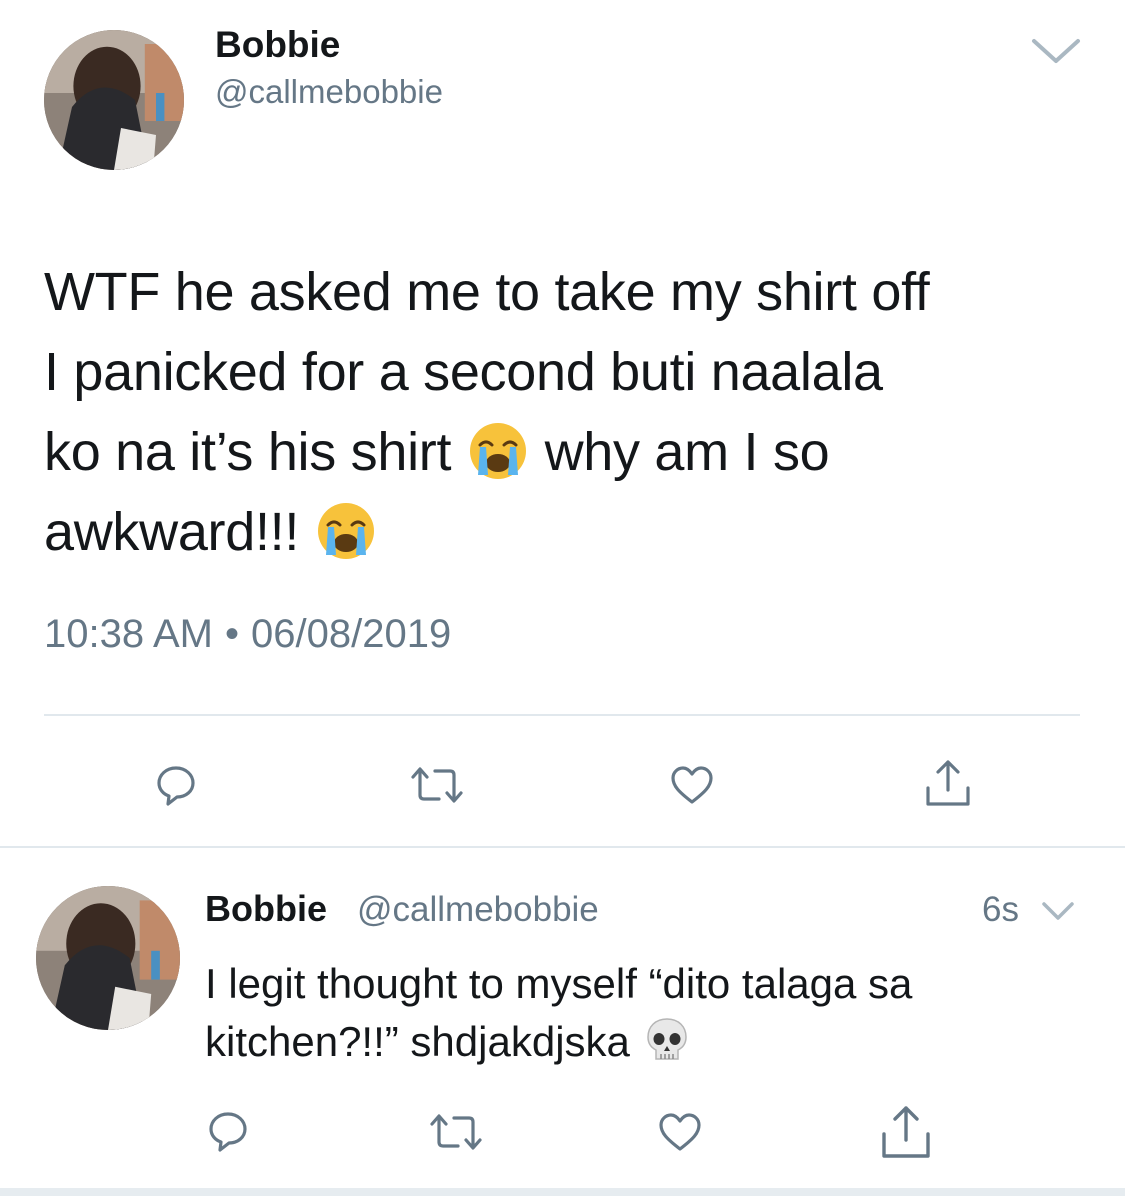 Image resolution: width=1125 pixels, height=1196 pixels. Describe the element at coordinates (574, 532) in the screenshot. I see `tweet-text-line: awkward!!!` at that location.